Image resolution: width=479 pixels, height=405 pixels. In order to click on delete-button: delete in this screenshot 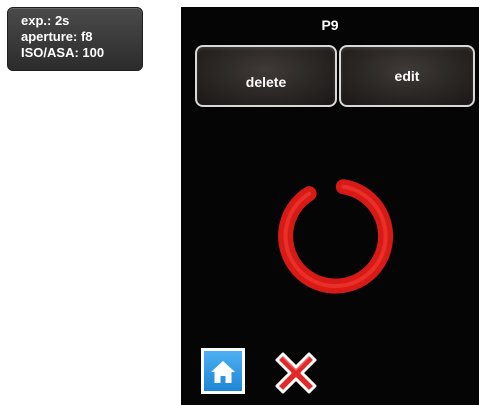, I will do `click(266, 76)`.